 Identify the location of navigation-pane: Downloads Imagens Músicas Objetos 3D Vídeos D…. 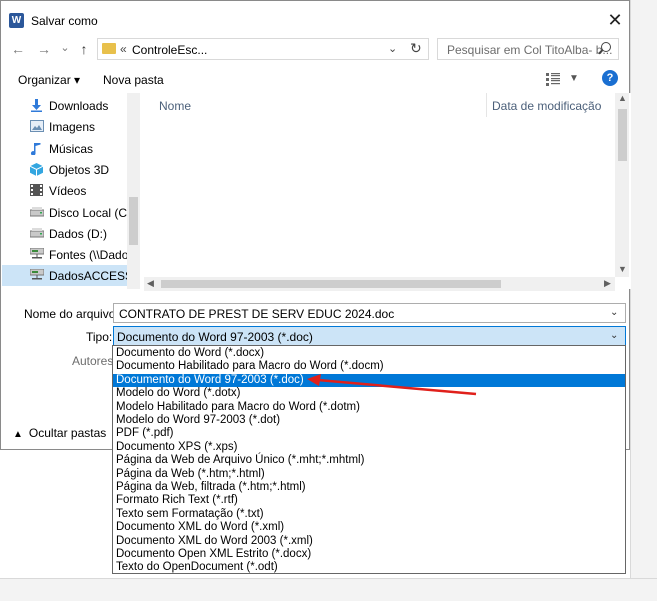
(71, 191).